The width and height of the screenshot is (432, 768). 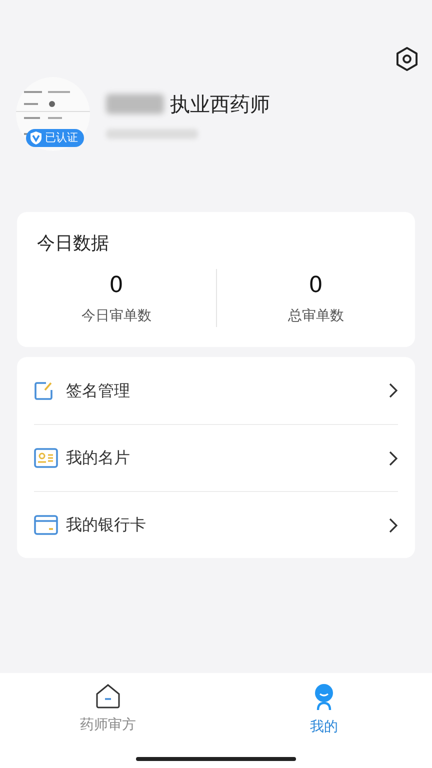 I want to click on settings-icon, so click(x=407, y=59).